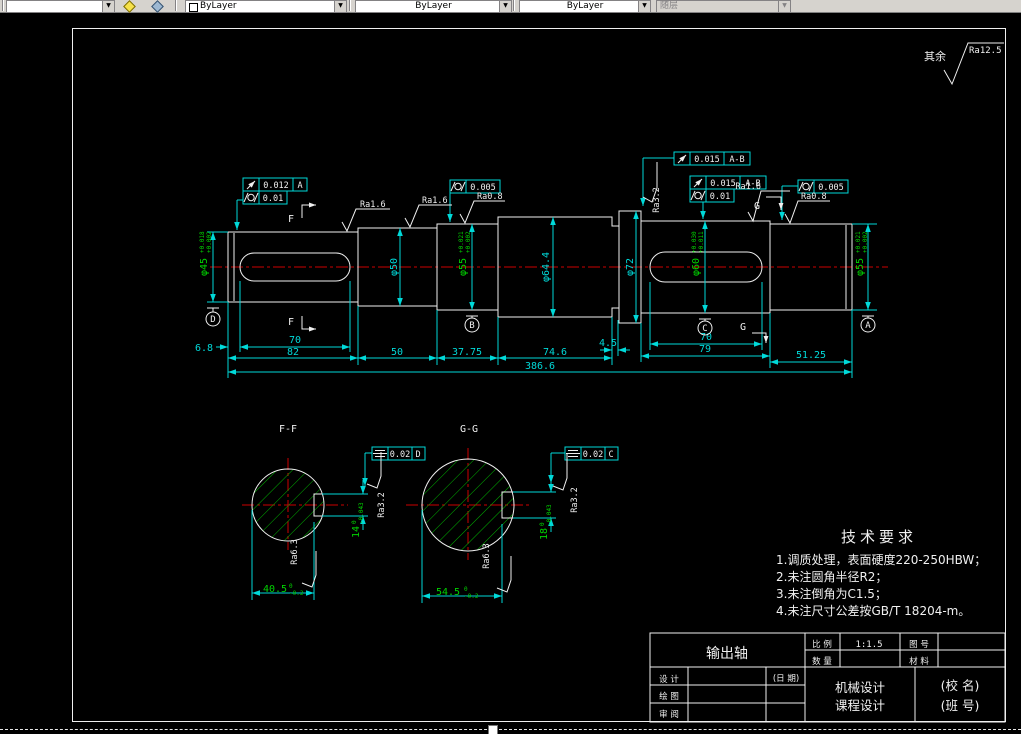  I want to click on dim-4-5: 4.5, so click(608, 343).